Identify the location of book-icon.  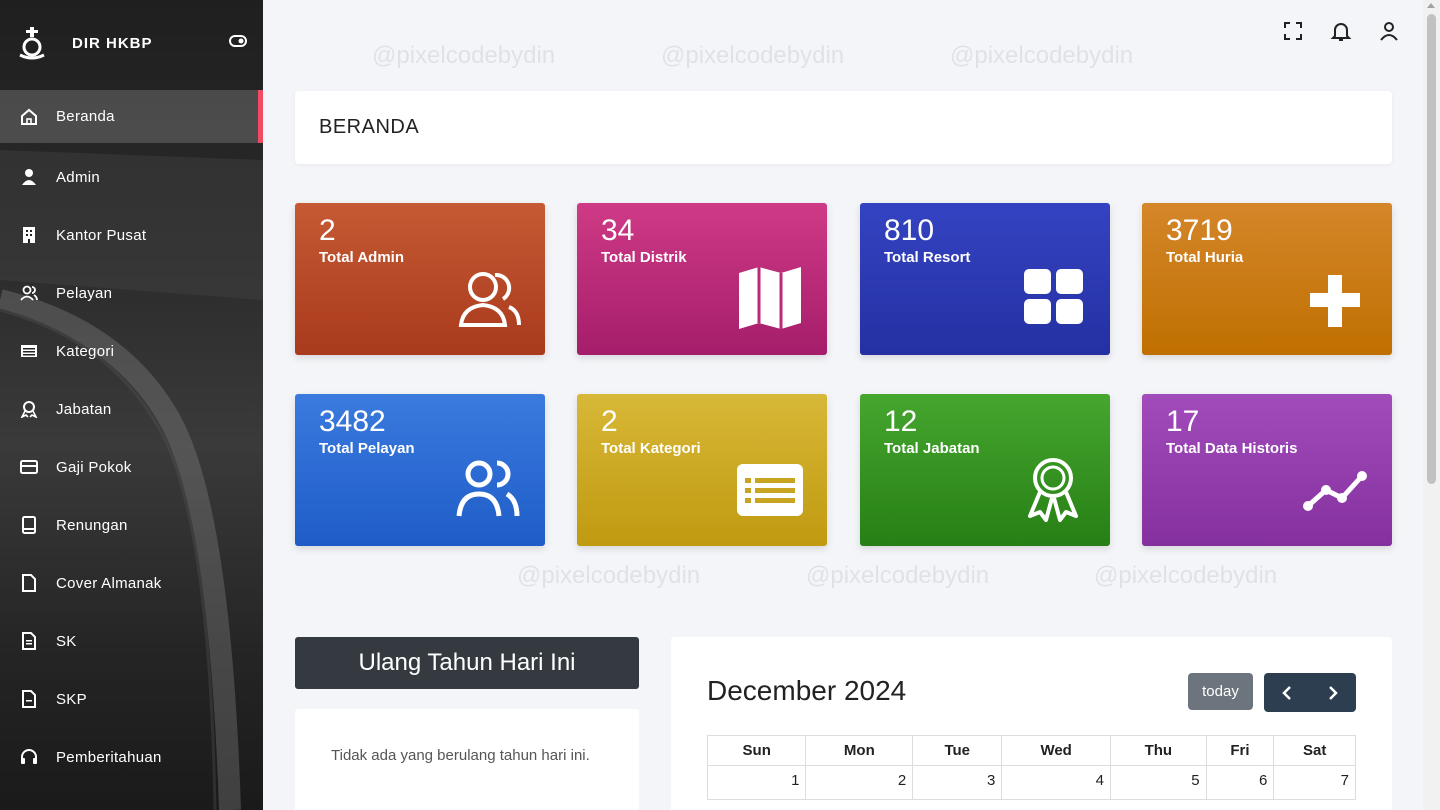
(29, 525).